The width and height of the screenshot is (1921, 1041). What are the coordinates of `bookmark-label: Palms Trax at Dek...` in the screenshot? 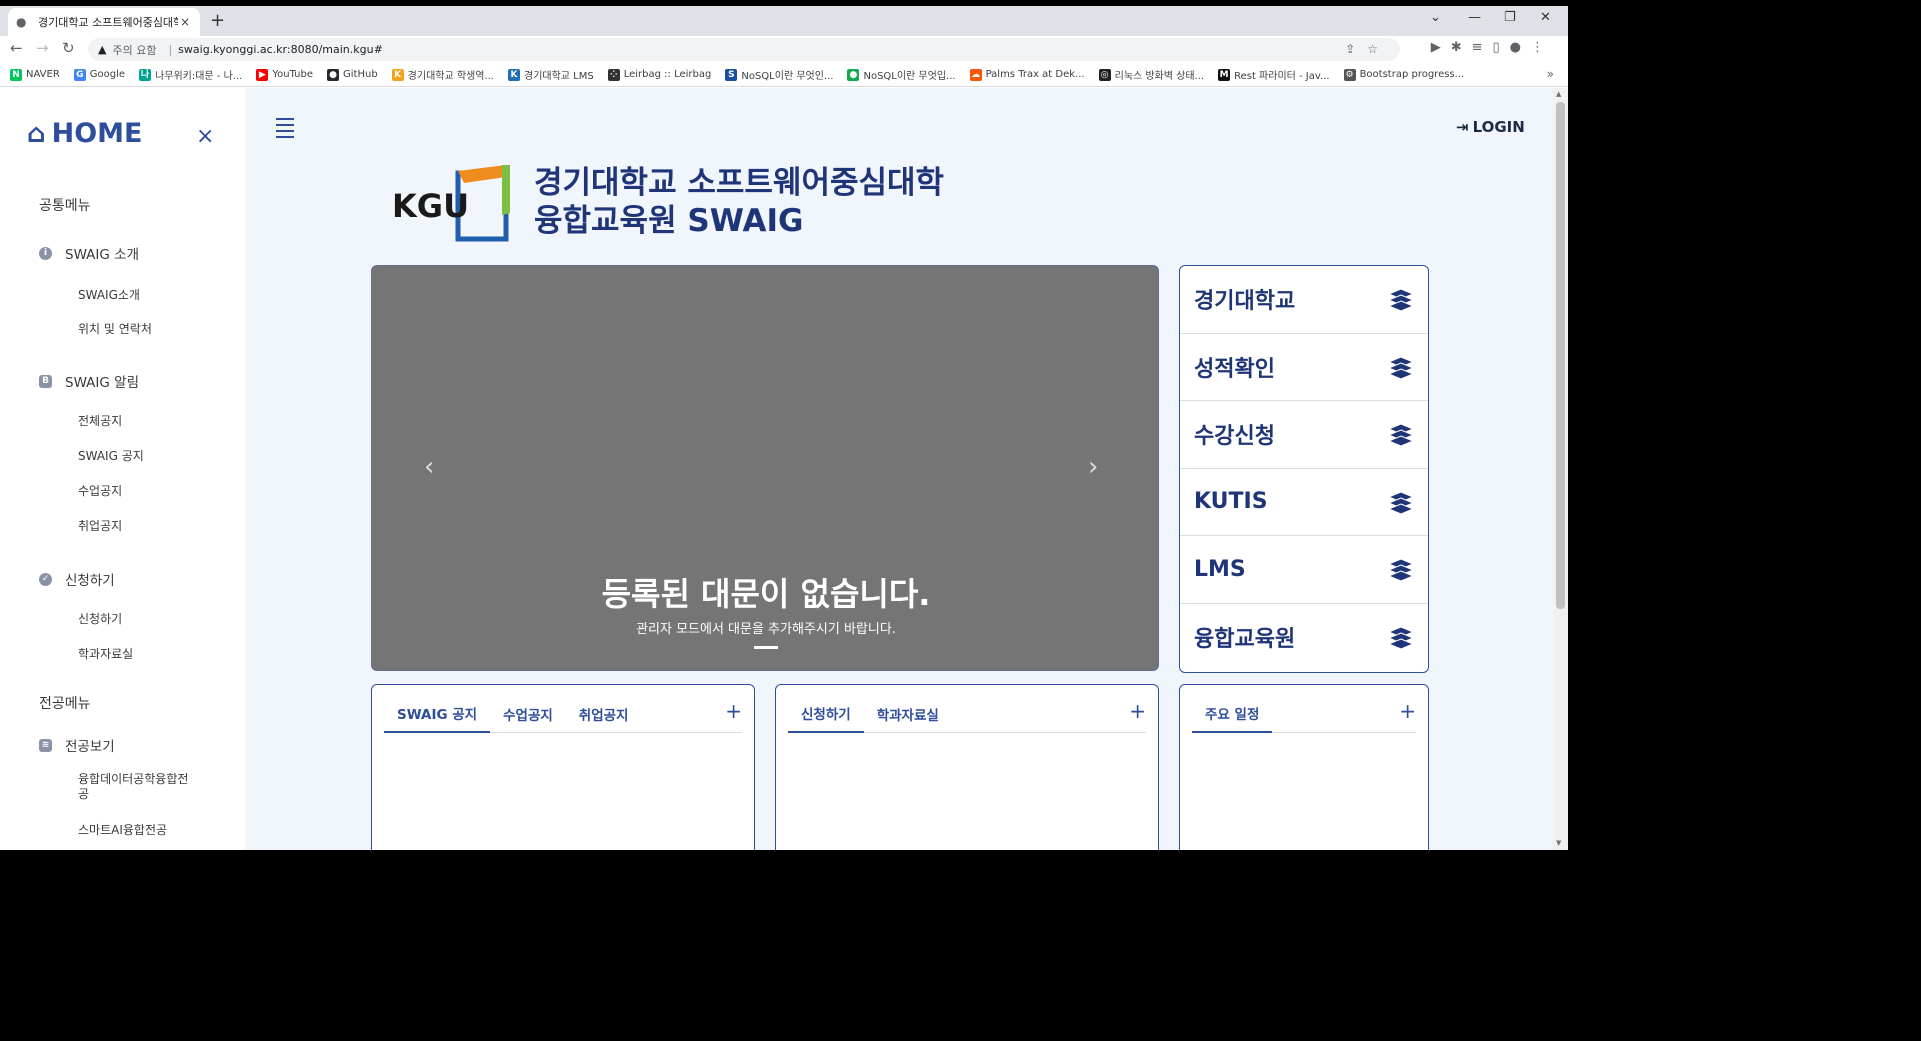 It's located at (1035, 74).